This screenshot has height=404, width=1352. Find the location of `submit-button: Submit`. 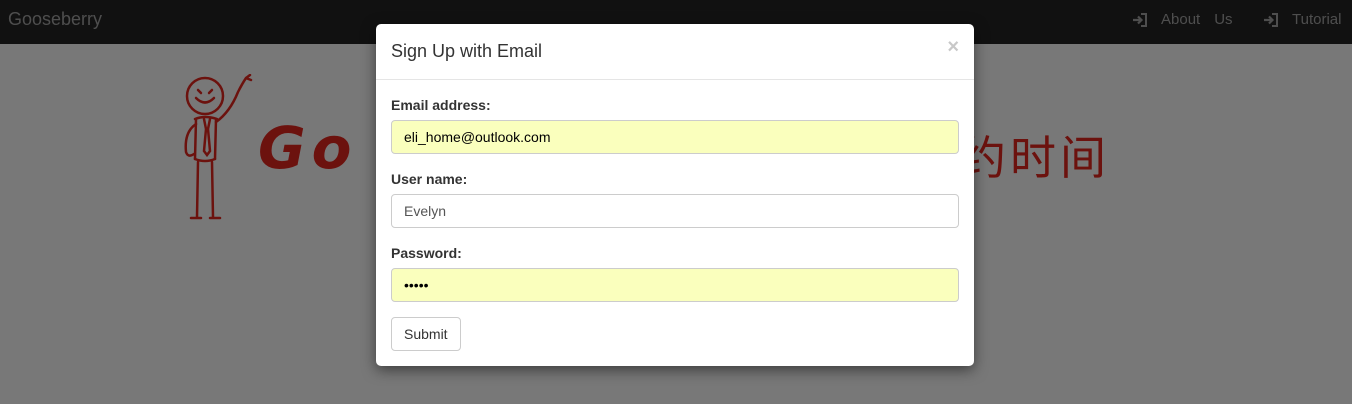

submit-button: Submit is located at coordinates (426, 334).